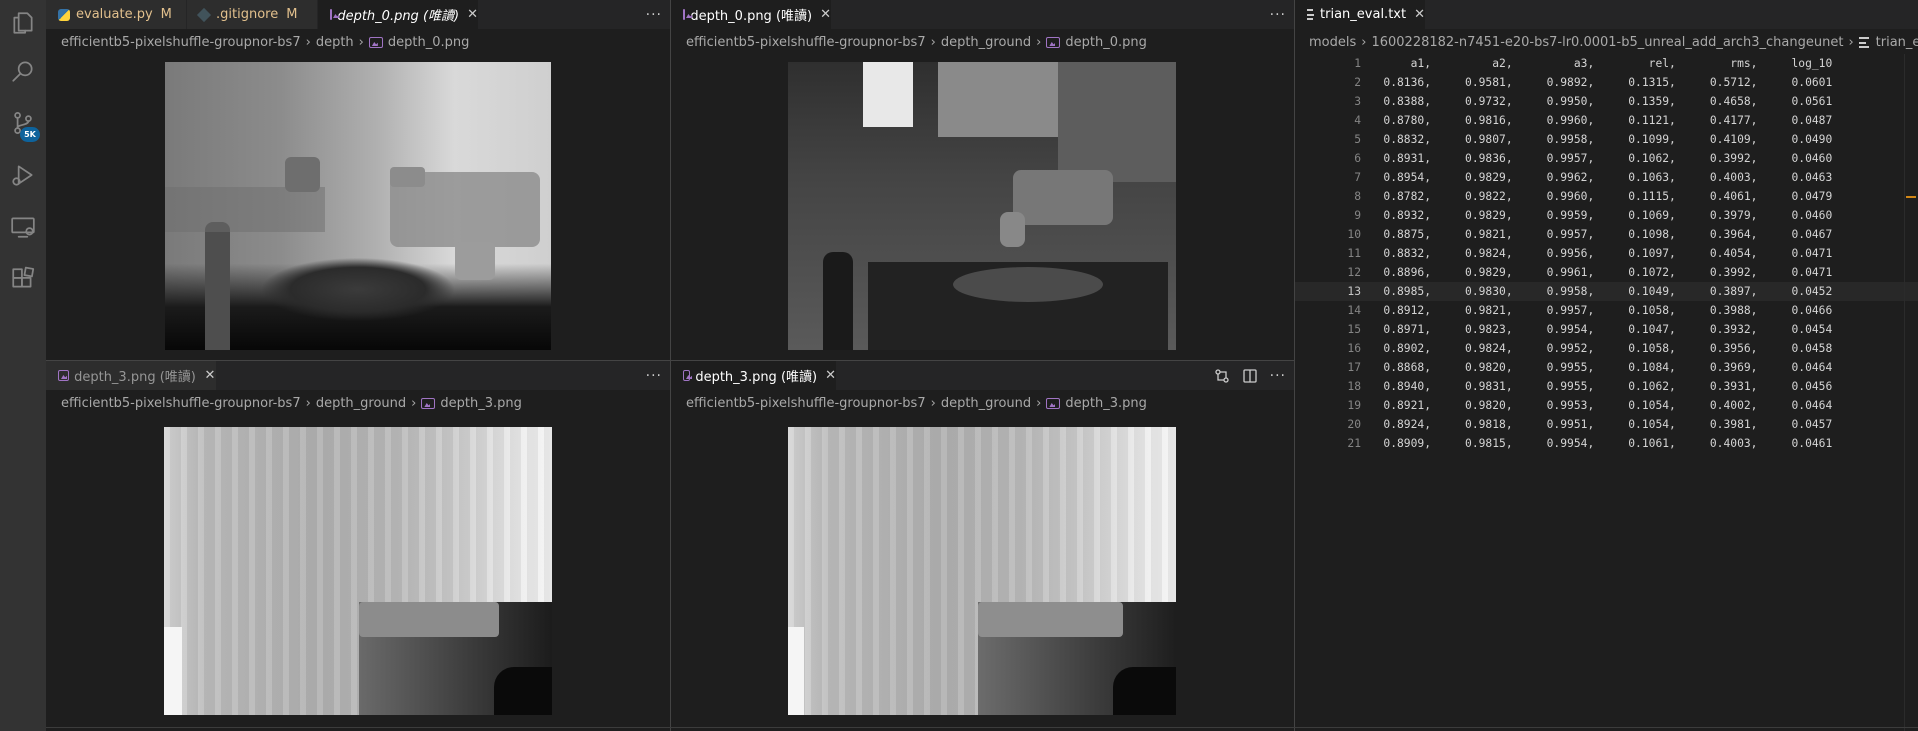  I want to click on editor-line: 1 a1, a2, a3, rel, rms, log_10, so click(1606, 63).